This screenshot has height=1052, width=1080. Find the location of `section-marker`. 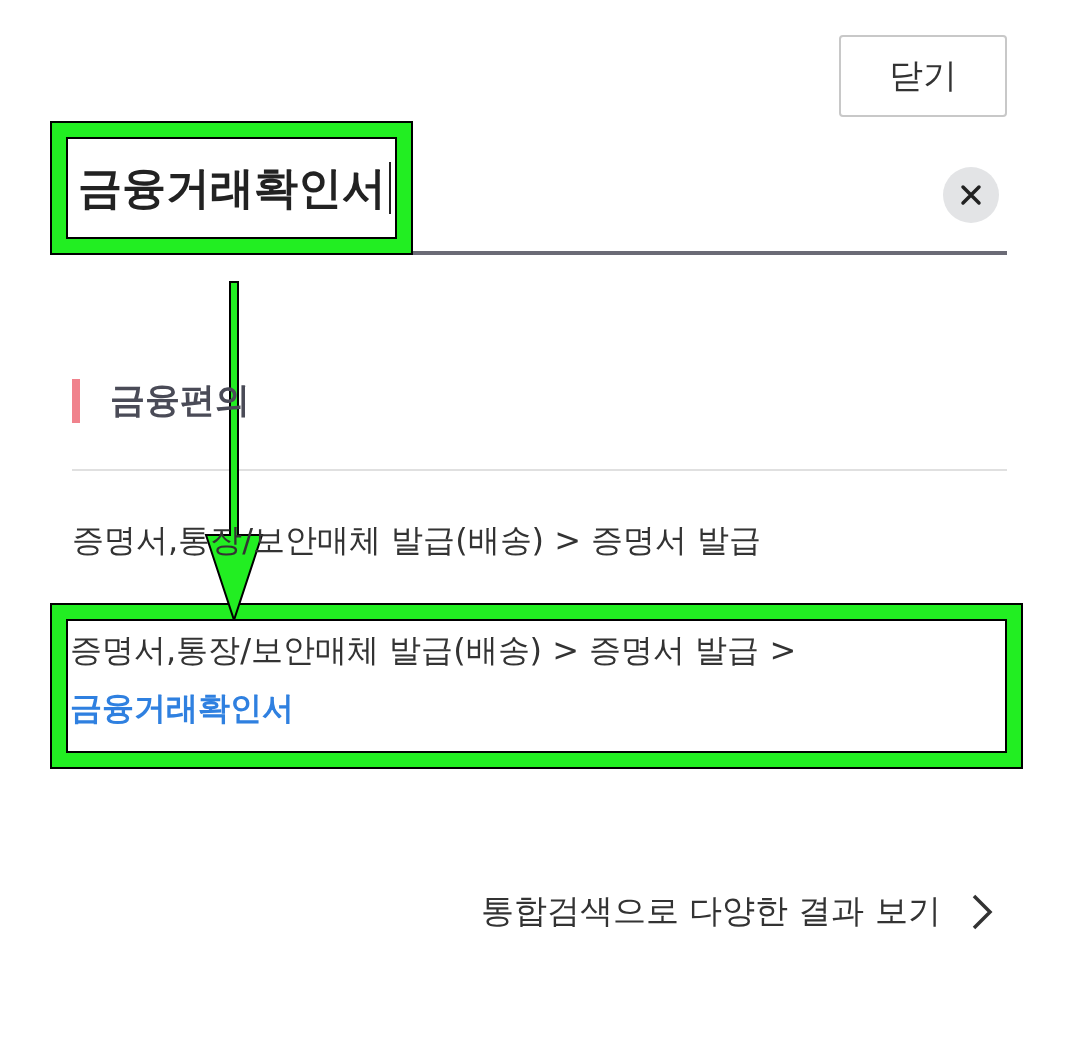

section-marker is located at coordinates (76, 400).